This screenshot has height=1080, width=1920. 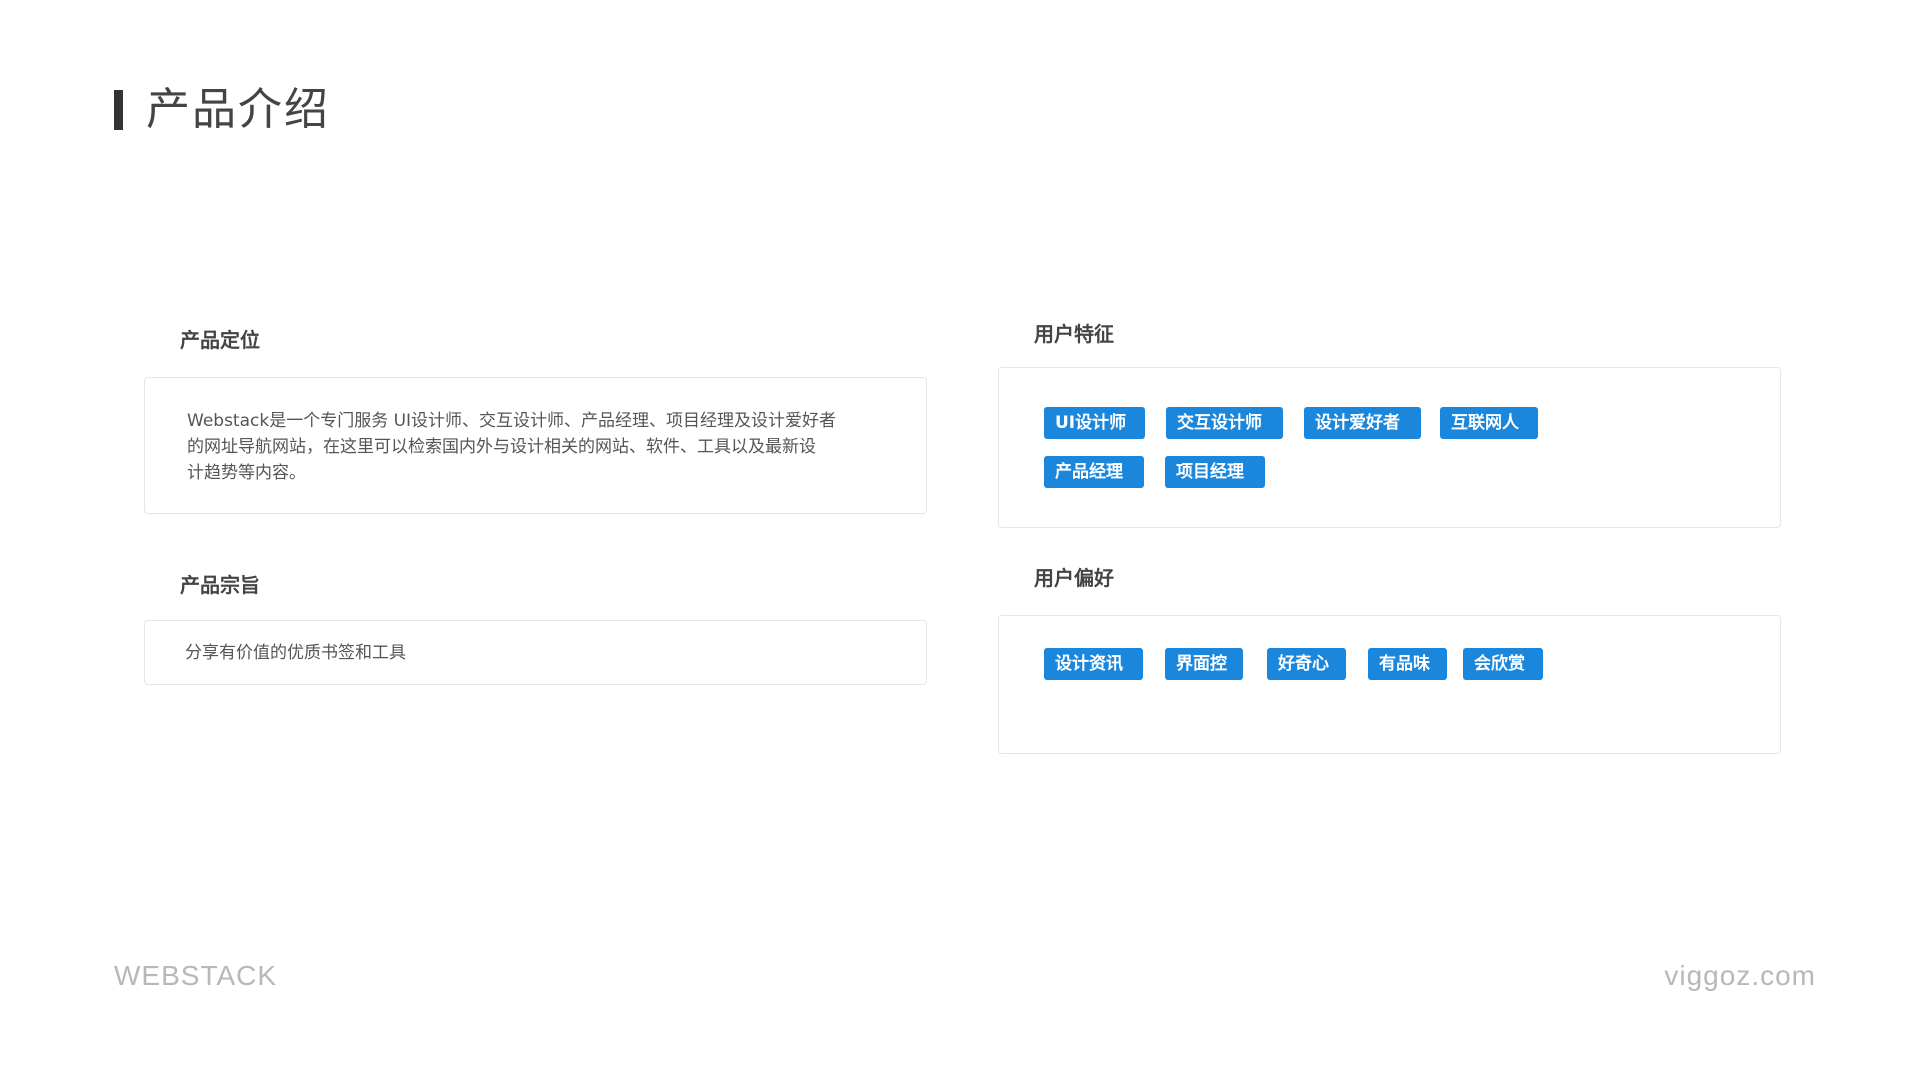 What do you see at coordinates (246, 473) in the screenshot?
I see `positioning-line-3: 计趋势等内容。` at bounding box center [246, 473].